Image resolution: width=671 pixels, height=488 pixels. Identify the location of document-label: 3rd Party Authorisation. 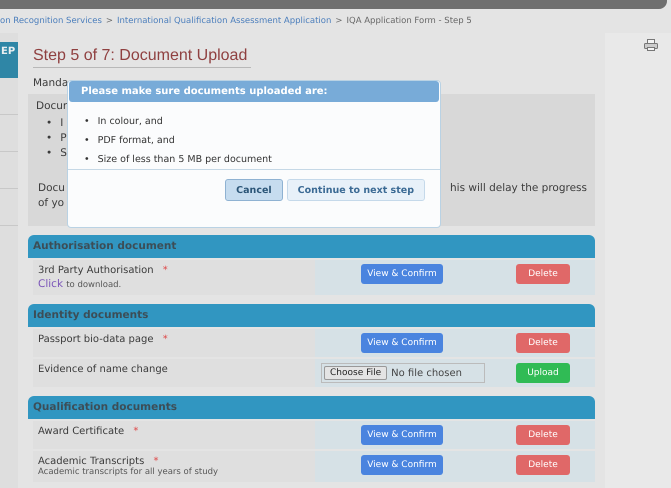
(96, 270).